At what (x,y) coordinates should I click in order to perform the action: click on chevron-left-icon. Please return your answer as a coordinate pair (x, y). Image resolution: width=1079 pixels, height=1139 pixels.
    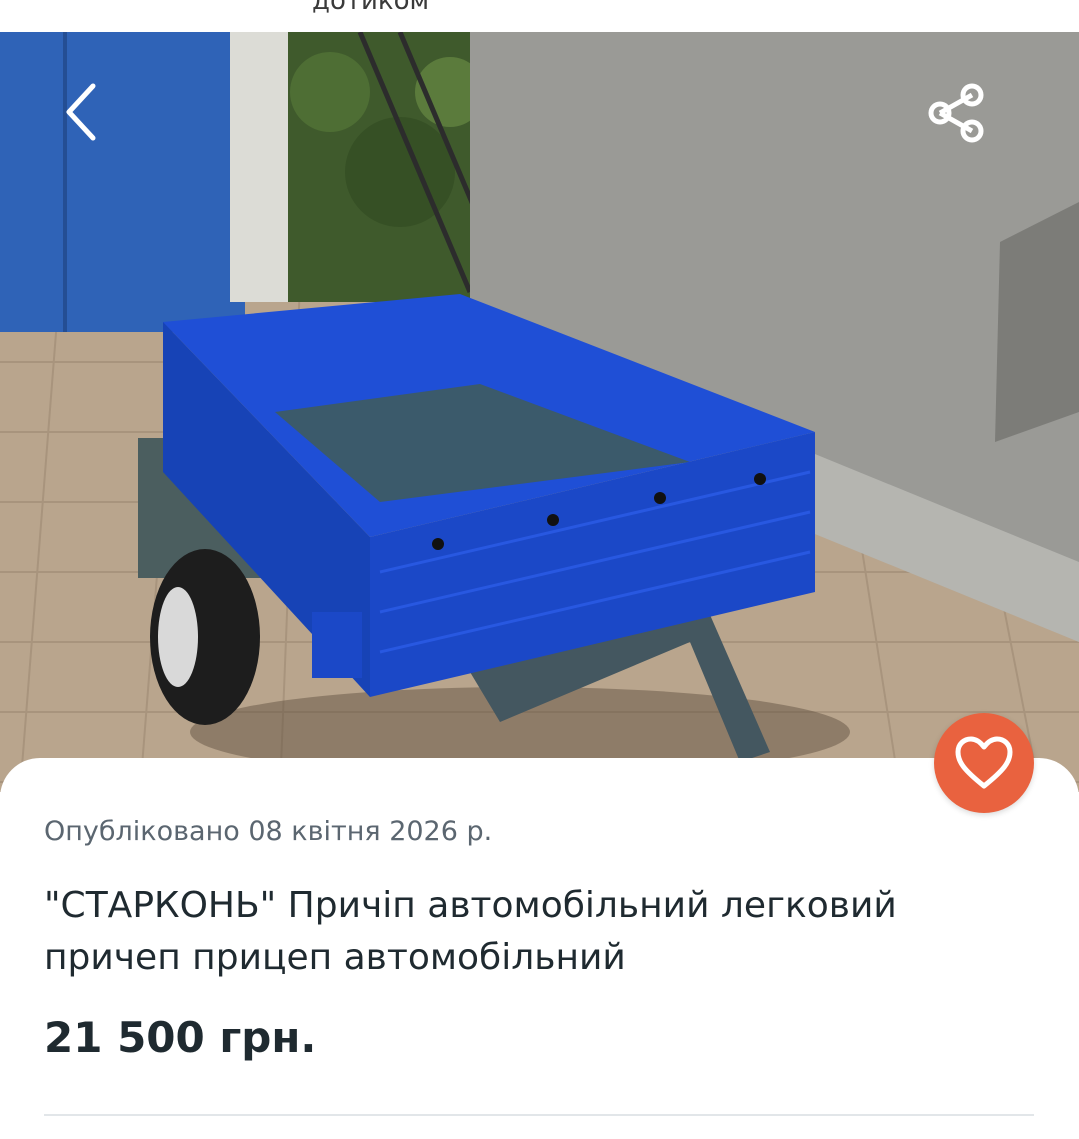
    Looking at the image, I should click on (81, 112).